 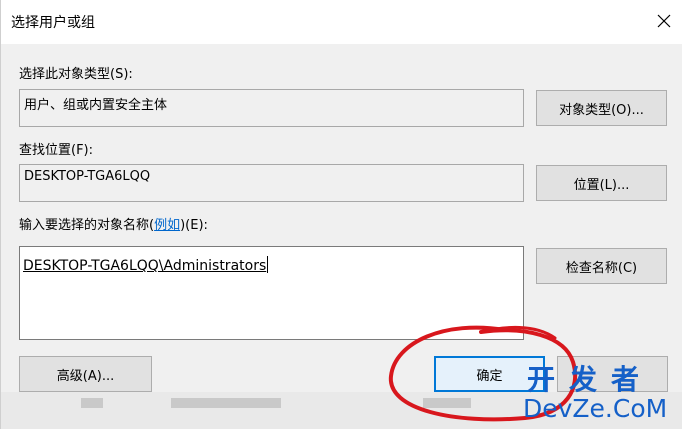 What do you see at coordinates (194, 225) in the screenshot?
I see `object-names-label-suffix: )(E):` at bounding box center [194, 225].